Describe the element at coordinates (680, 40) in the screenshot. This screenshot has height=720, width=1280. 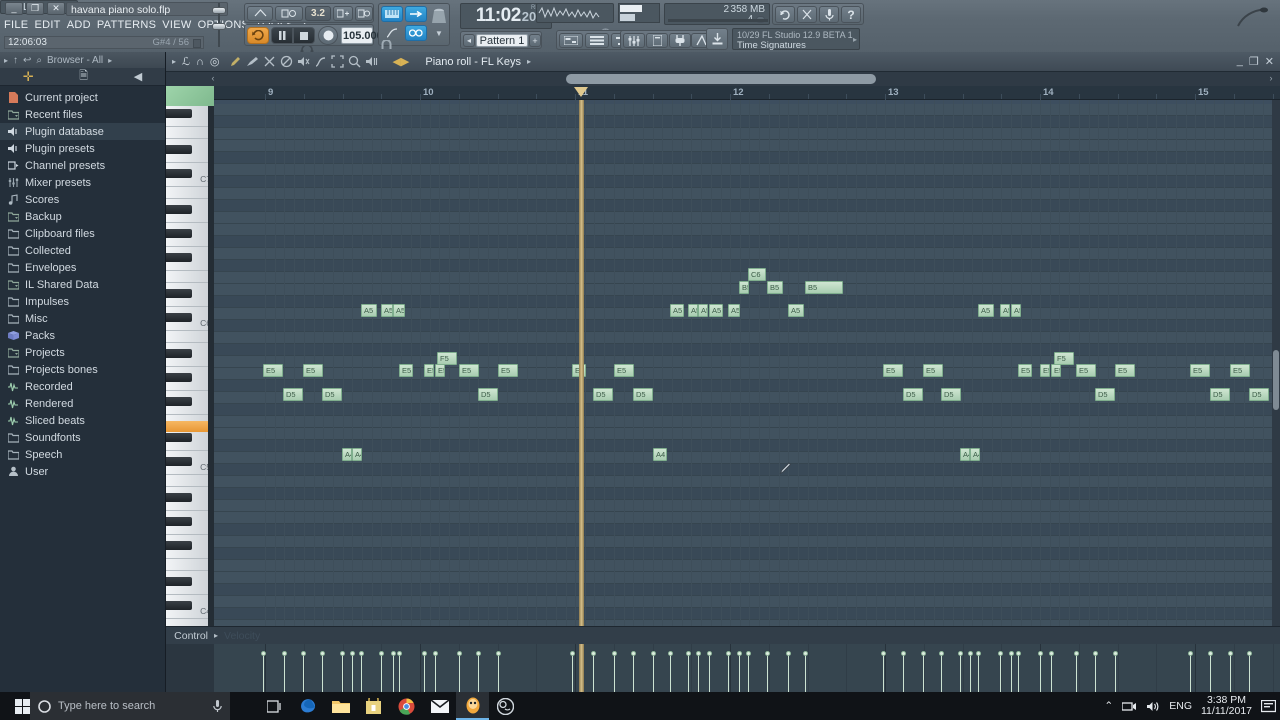
I see `plugin-picker-icon` at that location.